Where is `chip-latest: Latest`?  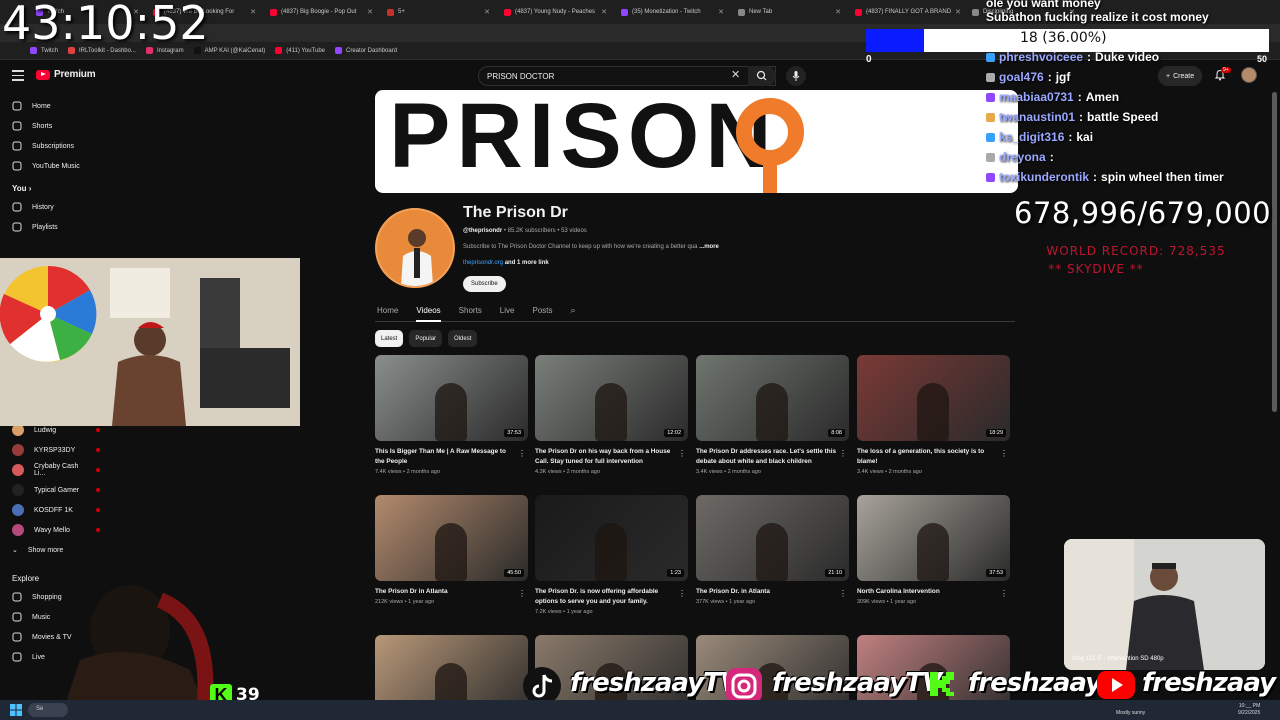 chip-latest: Latest is located at coordinates (389, 338).